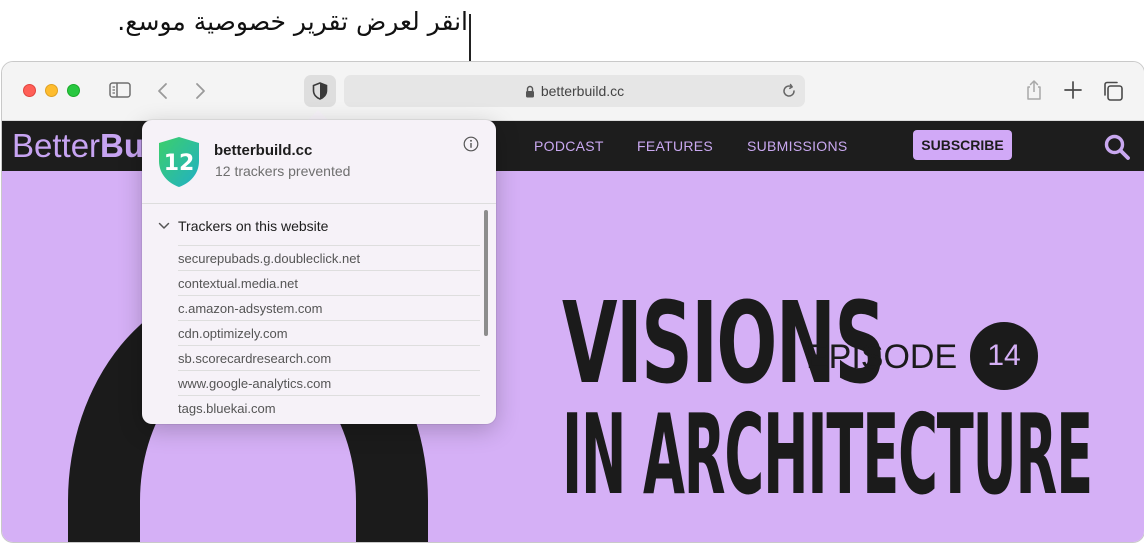 This screenshot has height=543, width=1144. What do you see at coordinates (529, 91) in the screenshot?
I see `lock-icon` at bounding box center [529, 91].